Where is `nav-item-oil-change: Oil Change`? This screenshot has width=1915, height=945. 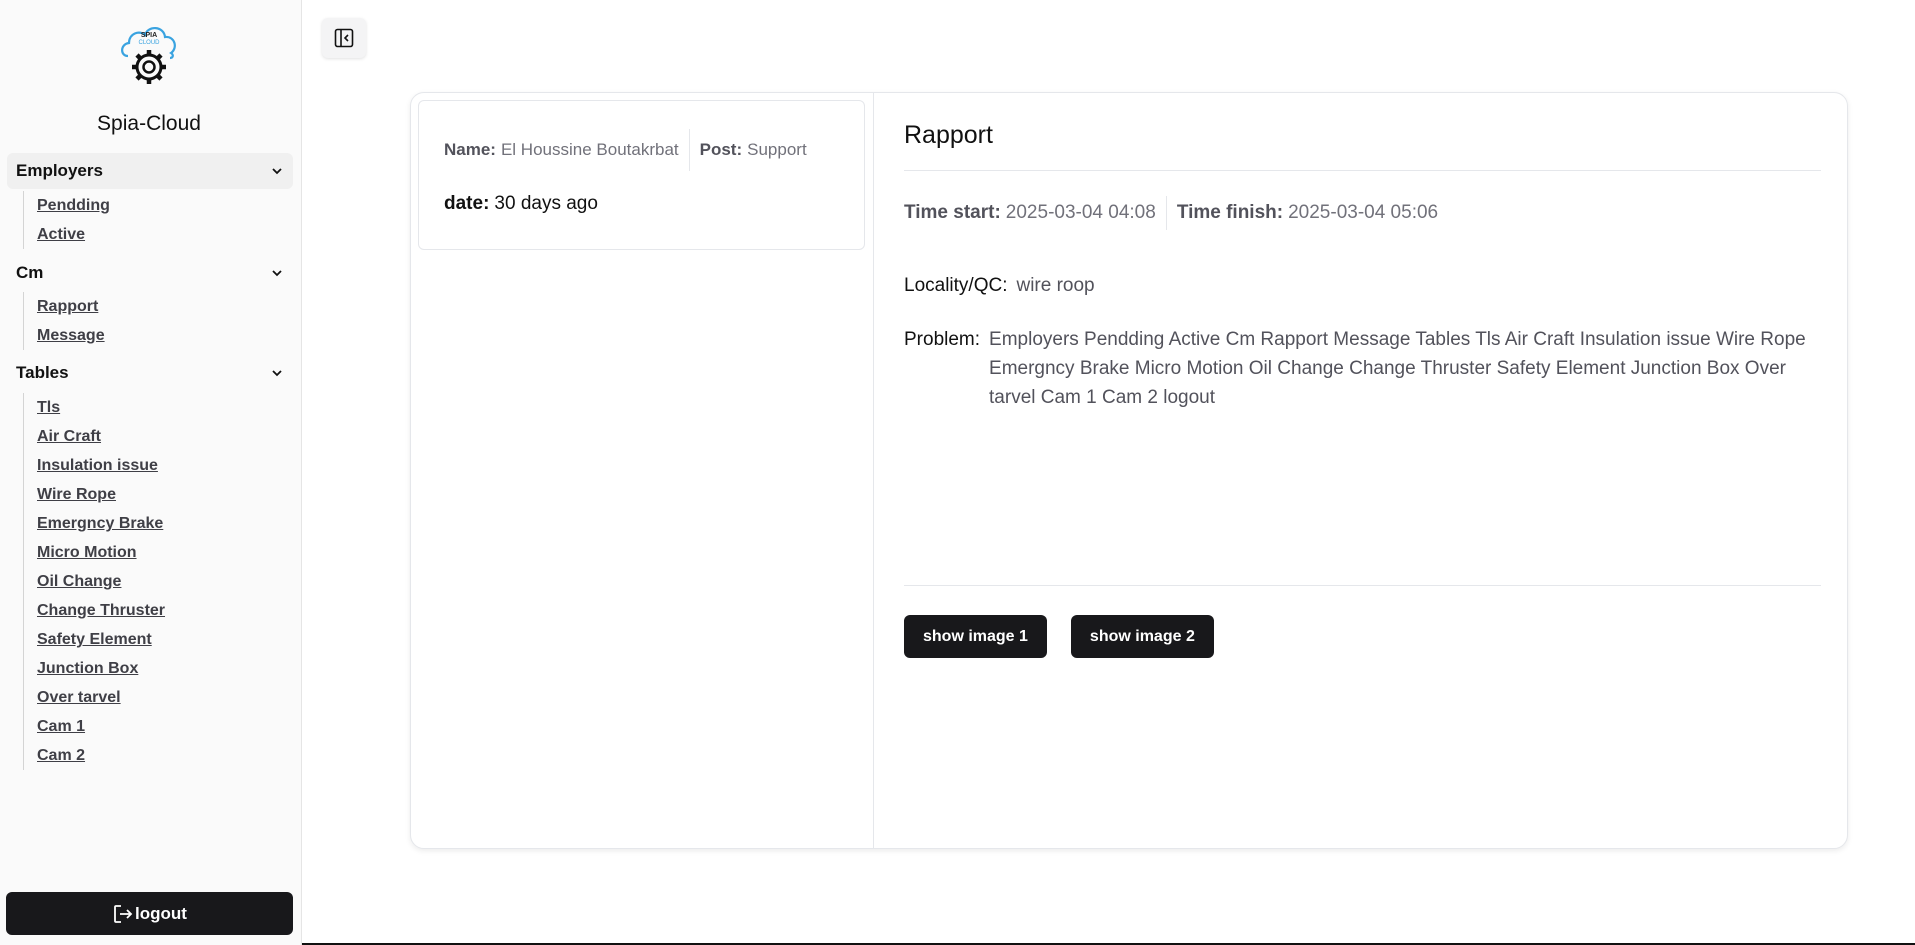 nav-item-oil-change: Oil Change is located at coordinates (101, 581).